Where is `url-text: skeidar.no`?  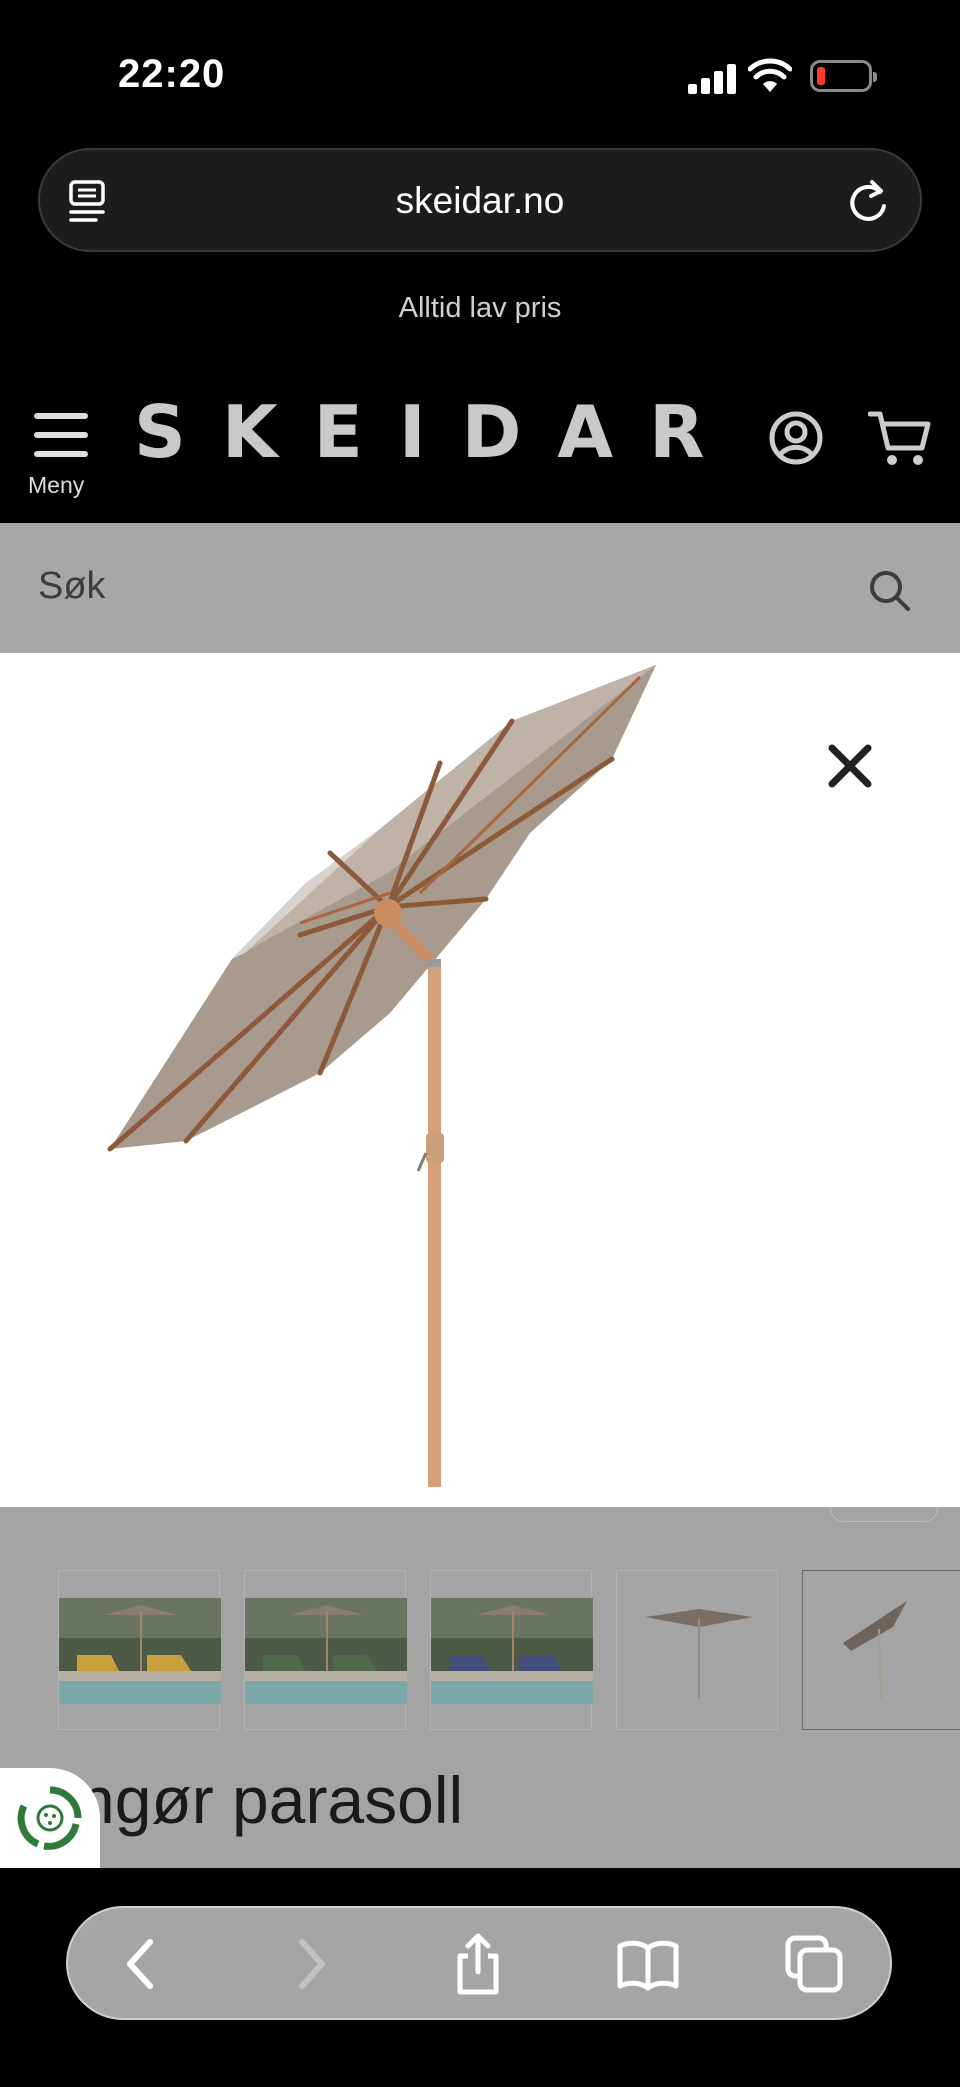 url-text: skeidar.no is located at coordinates (480, 201).